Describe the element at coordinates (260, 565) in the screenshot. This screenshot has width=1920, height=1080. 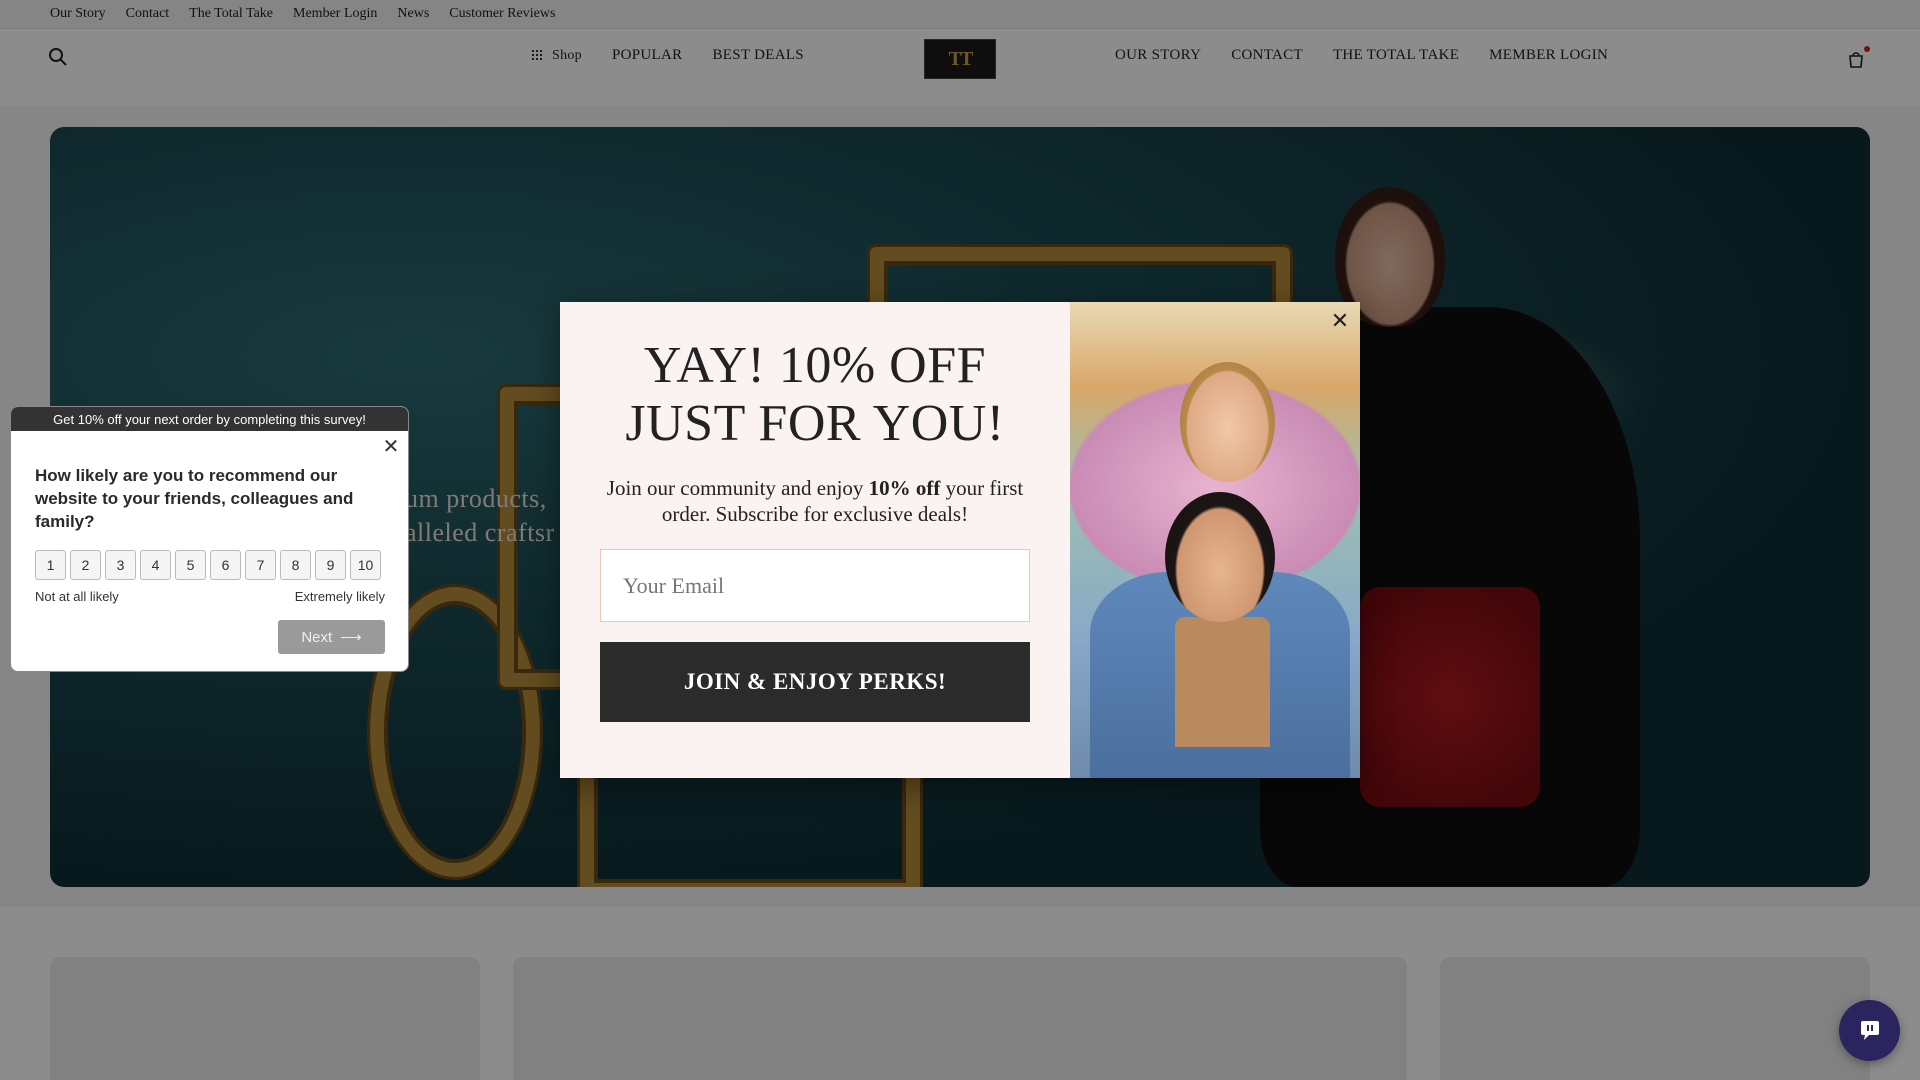
I see `rating-option-7: 7` at that location.